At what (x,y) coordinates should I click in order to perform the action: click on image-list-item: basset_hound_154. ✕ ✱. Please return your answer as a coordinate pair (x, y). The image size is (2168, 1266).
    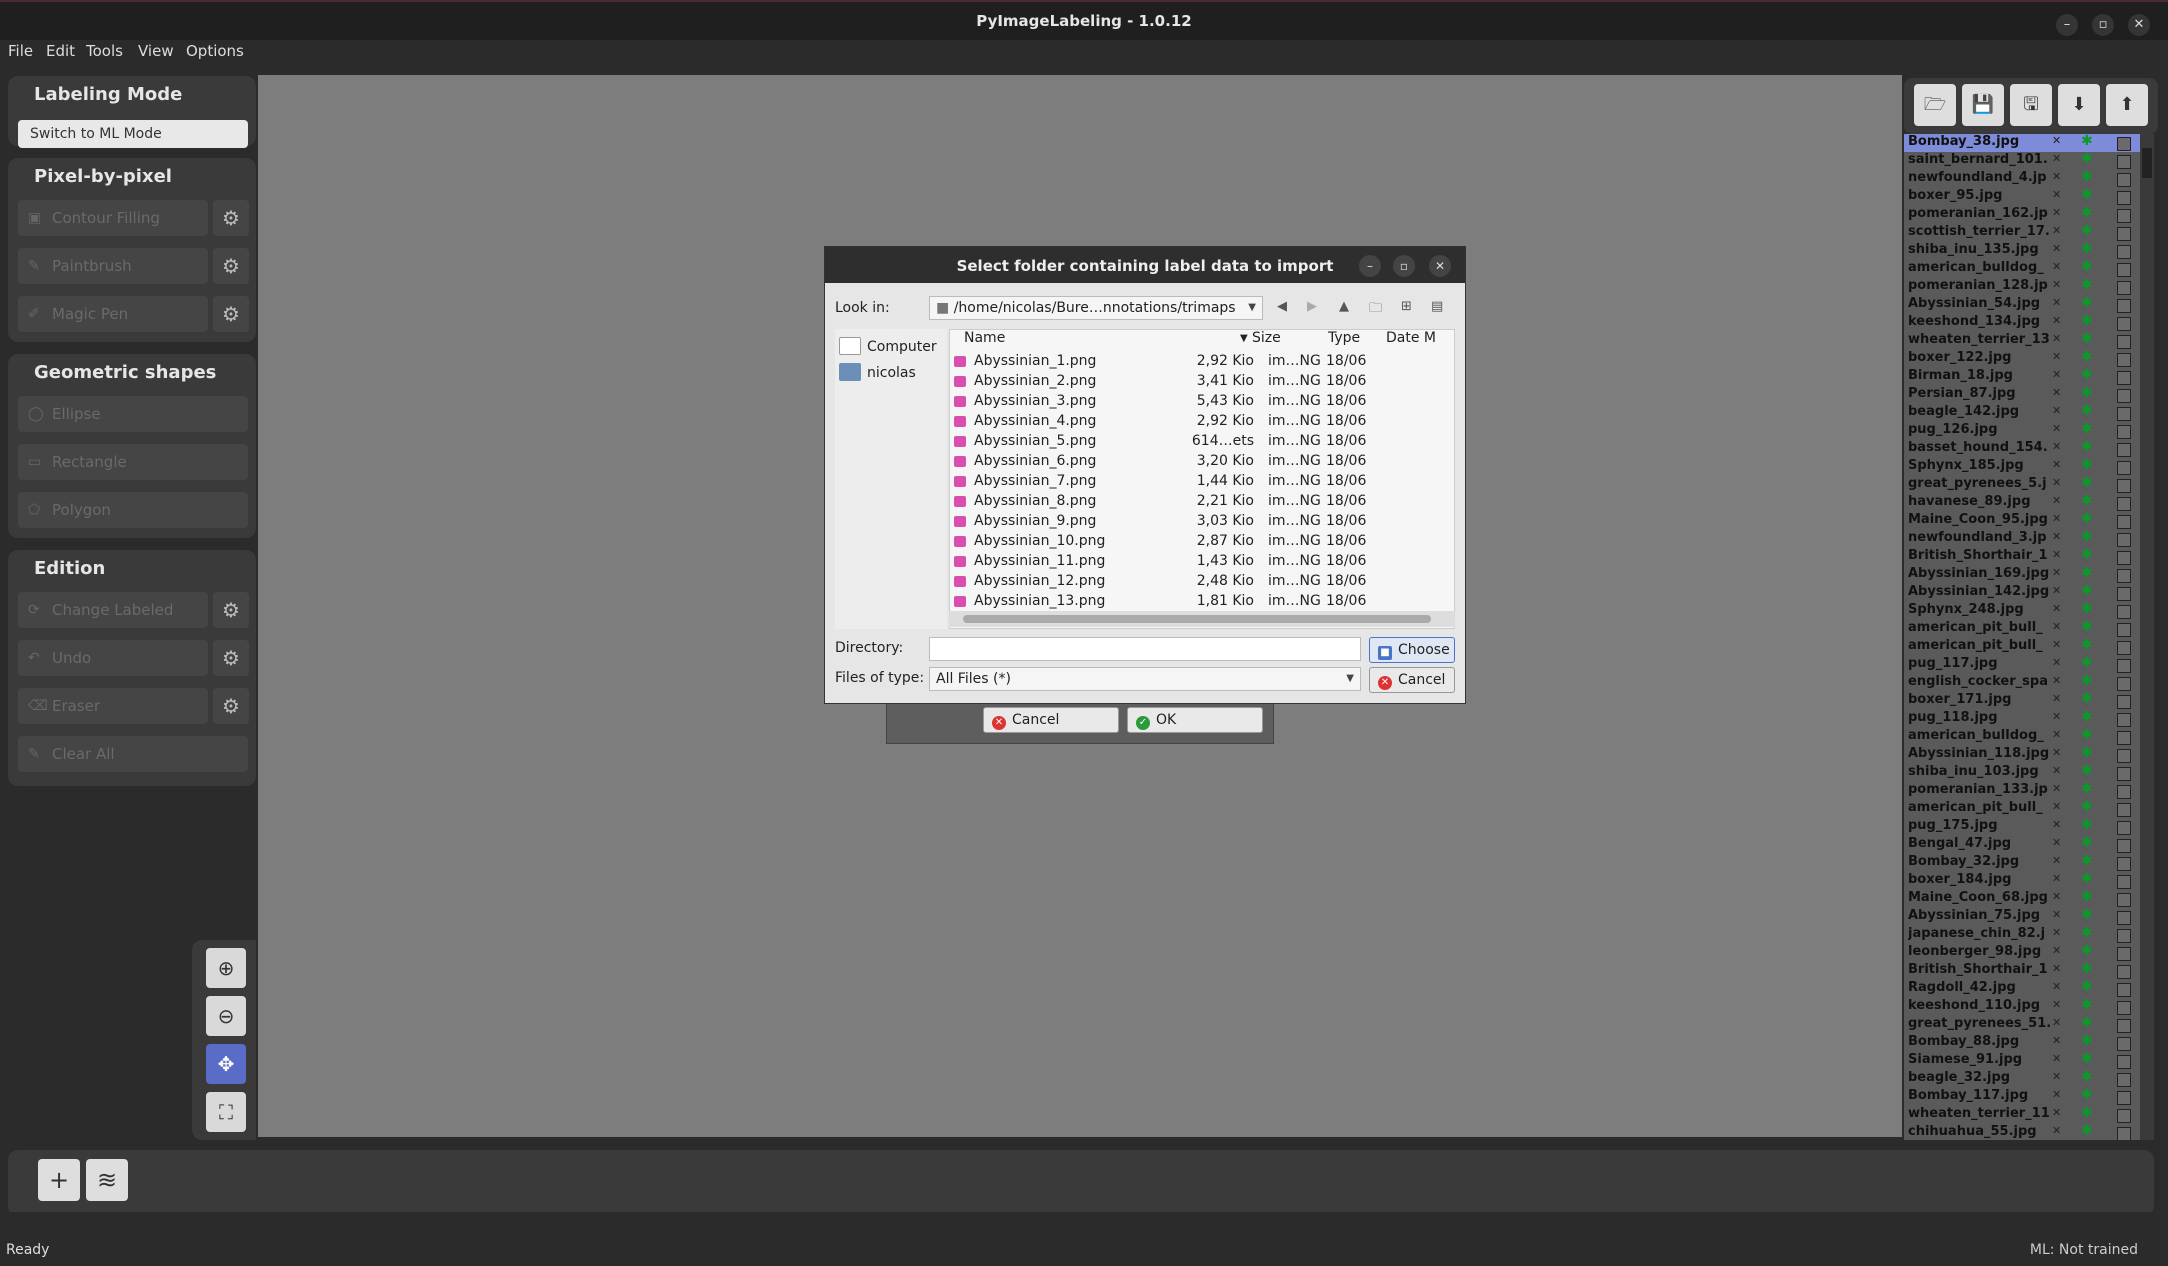
    Looking at the image, I should click on (2022, 448).